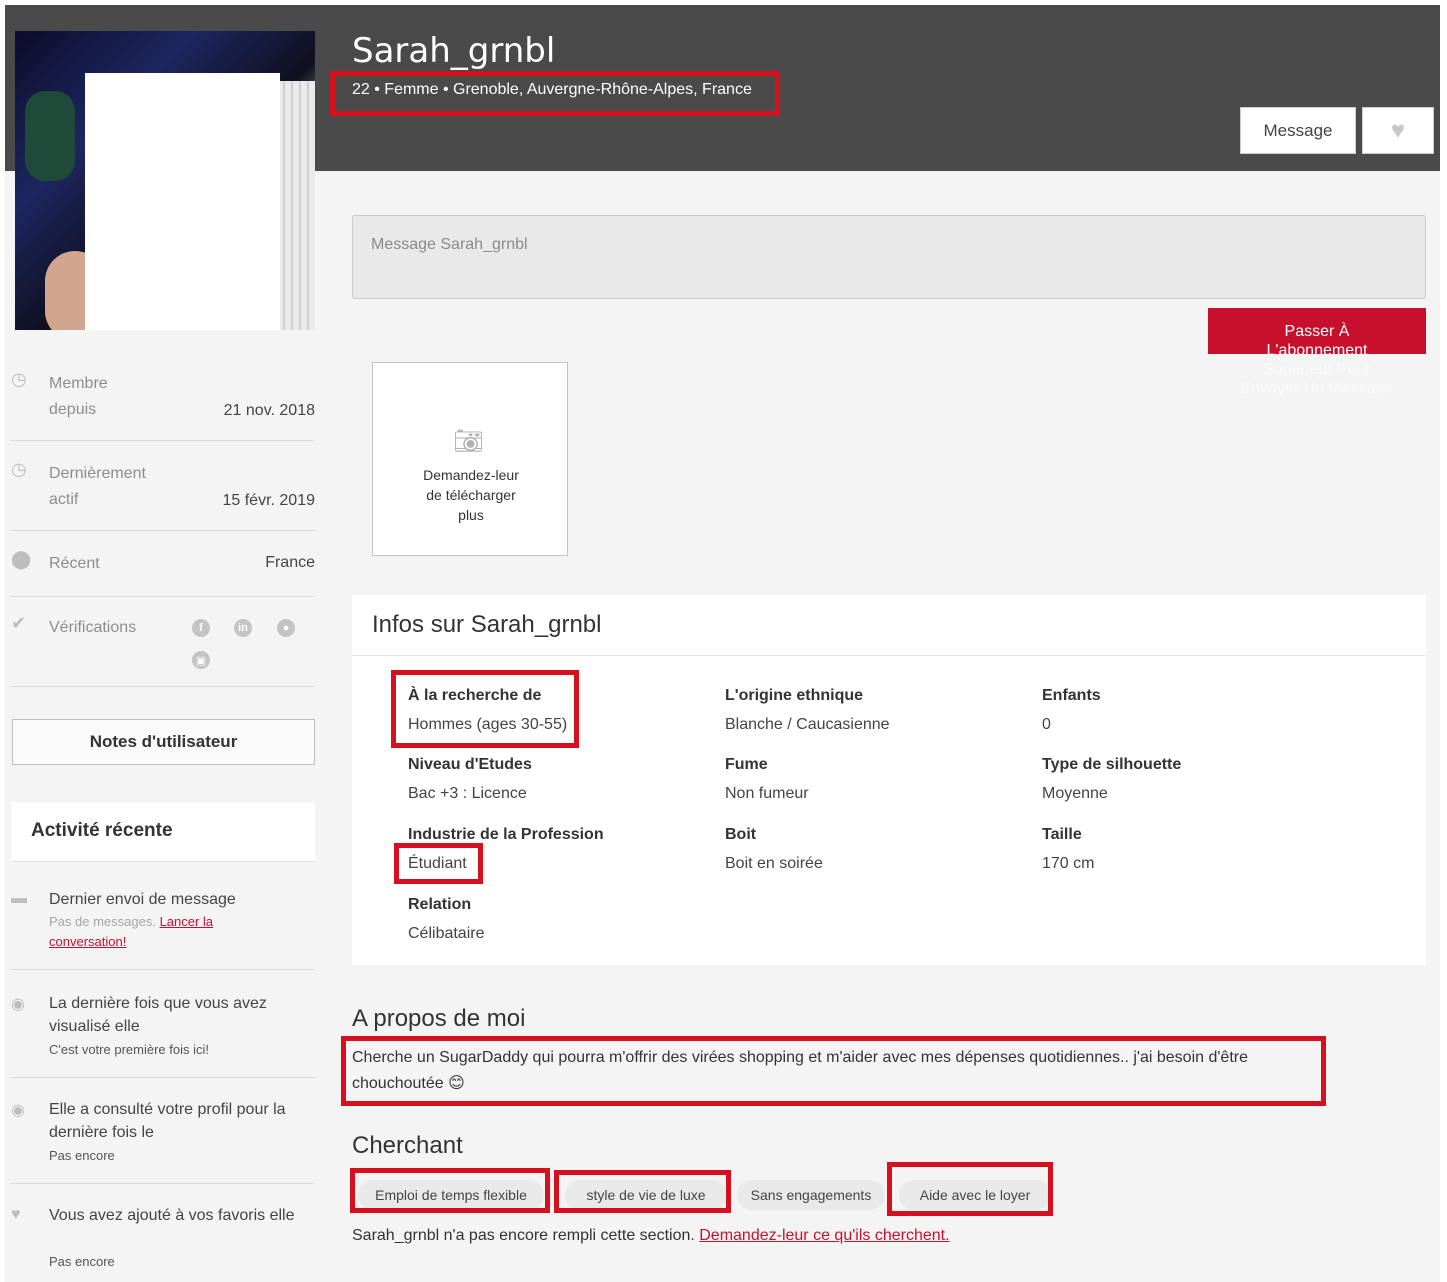 Image resolution: width=1447 pixels, height=1282 pixels. I want to click on profile-photo, so click(165, 180).